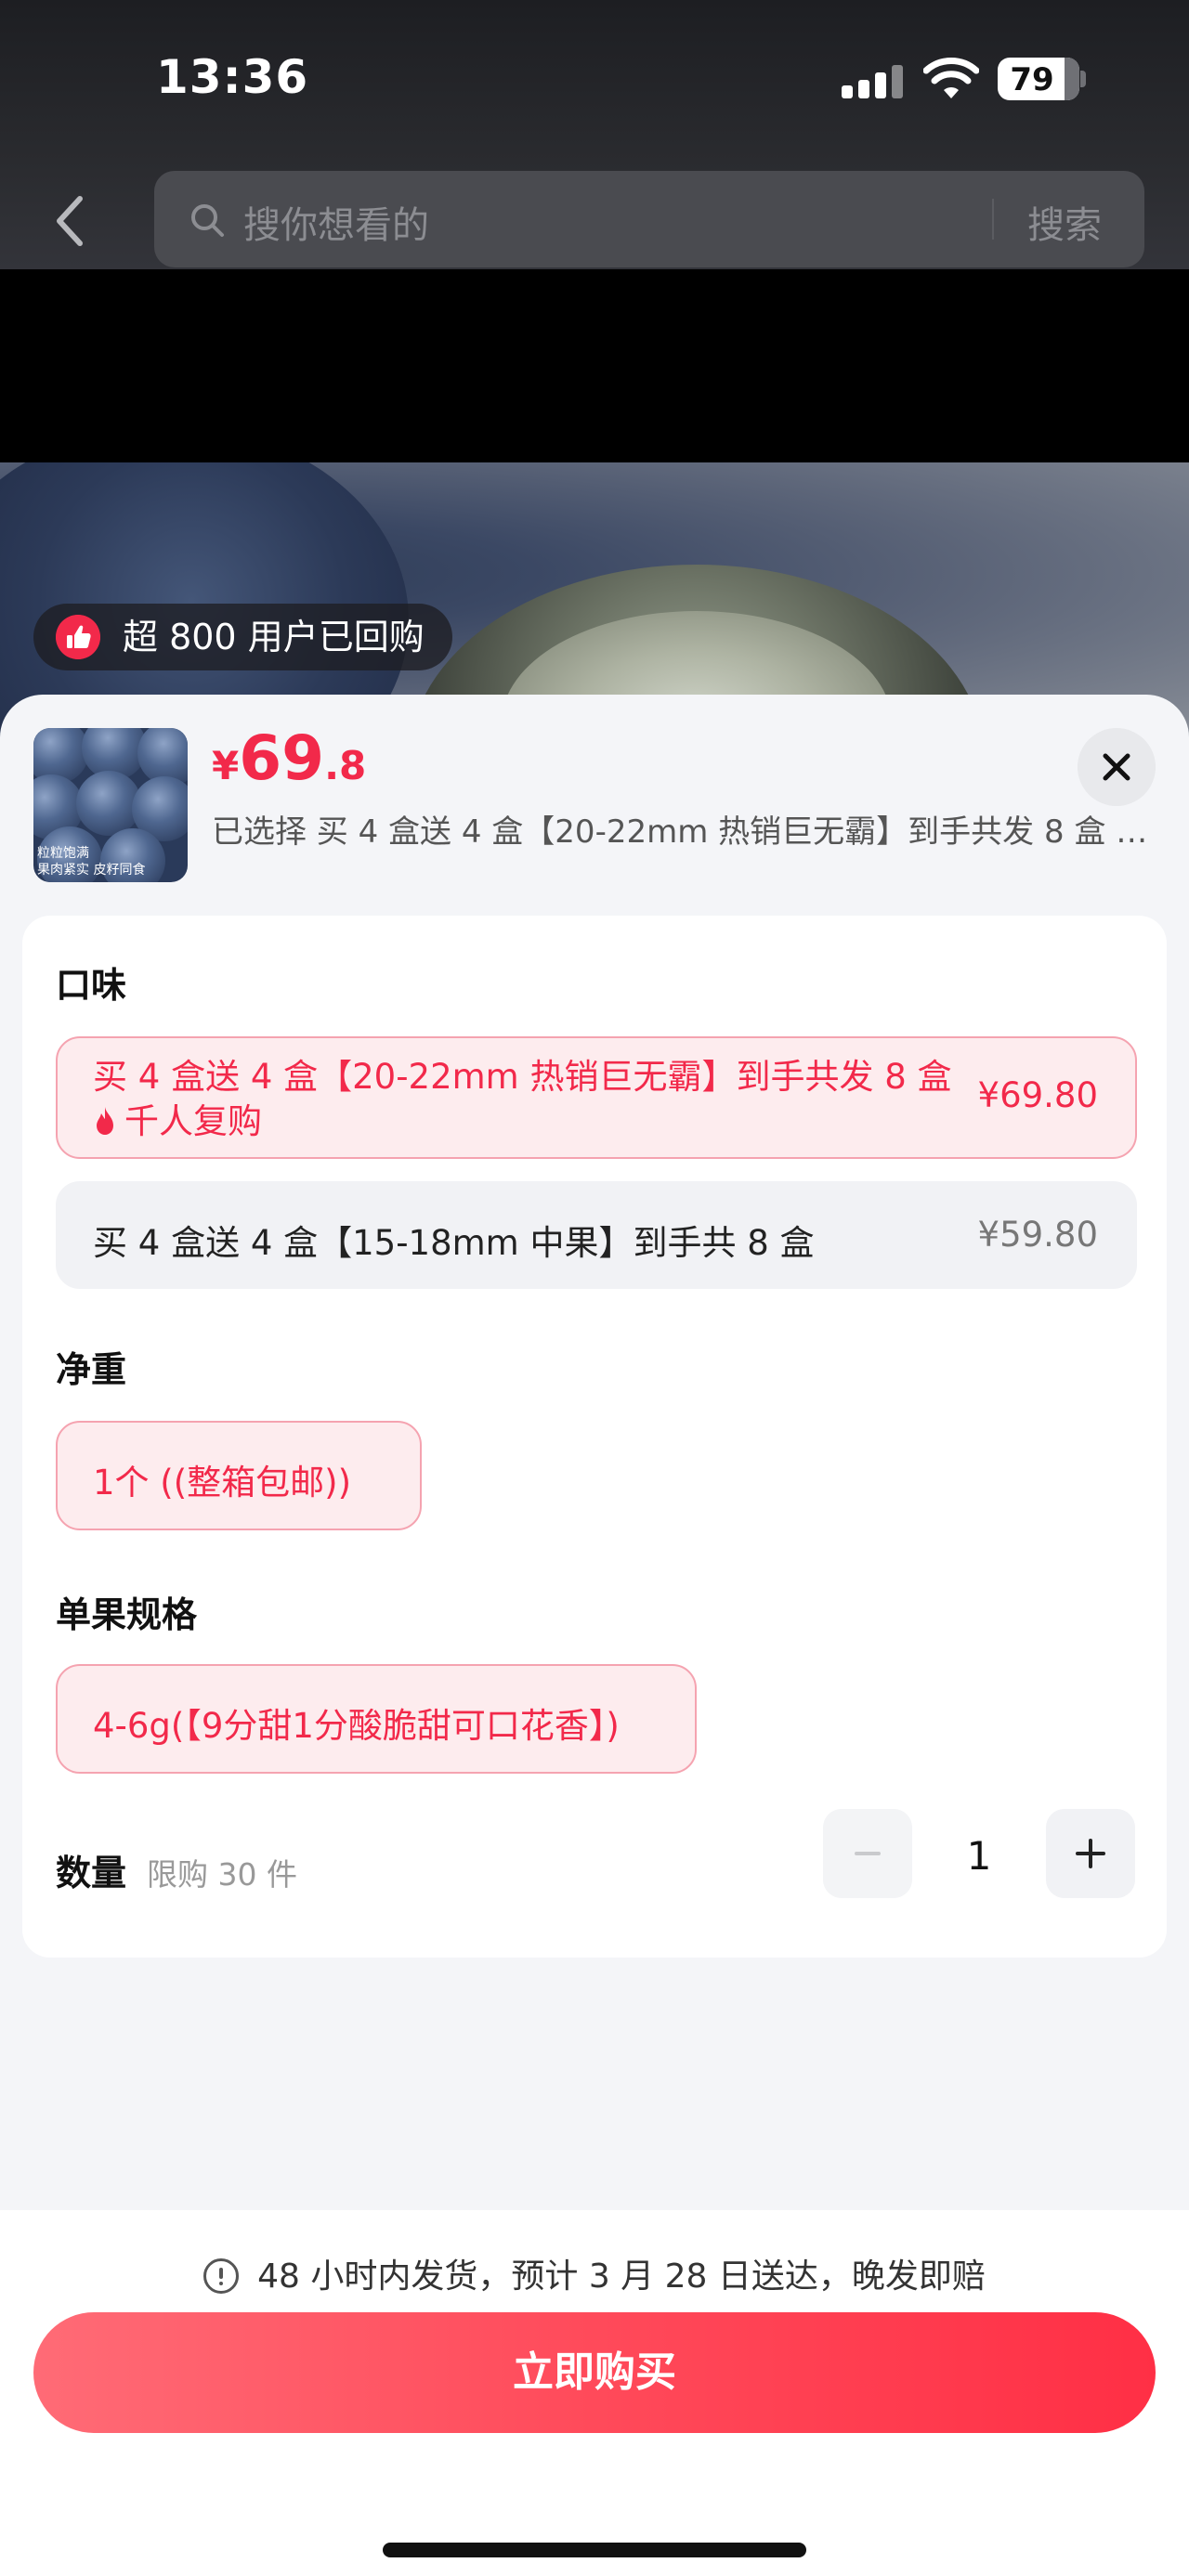 The height and width of the screenshot is (2576, 1189). I want to click on wifi-icon, so click(951, 78).